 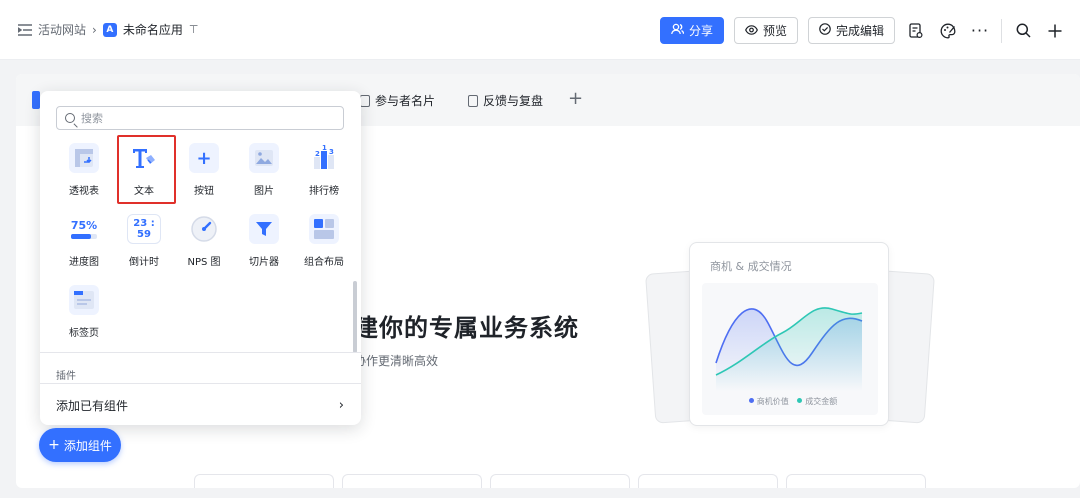 What do you see at coordinates (355, 317) in the screenshot?
I see `widget-list-scrollbar` at bounding box center [355, 317].